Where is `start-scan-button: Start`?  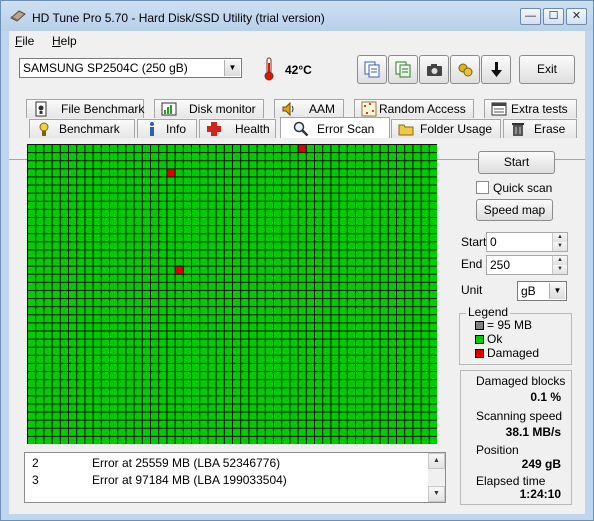 start-scan-button: Start is located at coordinates (516, 162).